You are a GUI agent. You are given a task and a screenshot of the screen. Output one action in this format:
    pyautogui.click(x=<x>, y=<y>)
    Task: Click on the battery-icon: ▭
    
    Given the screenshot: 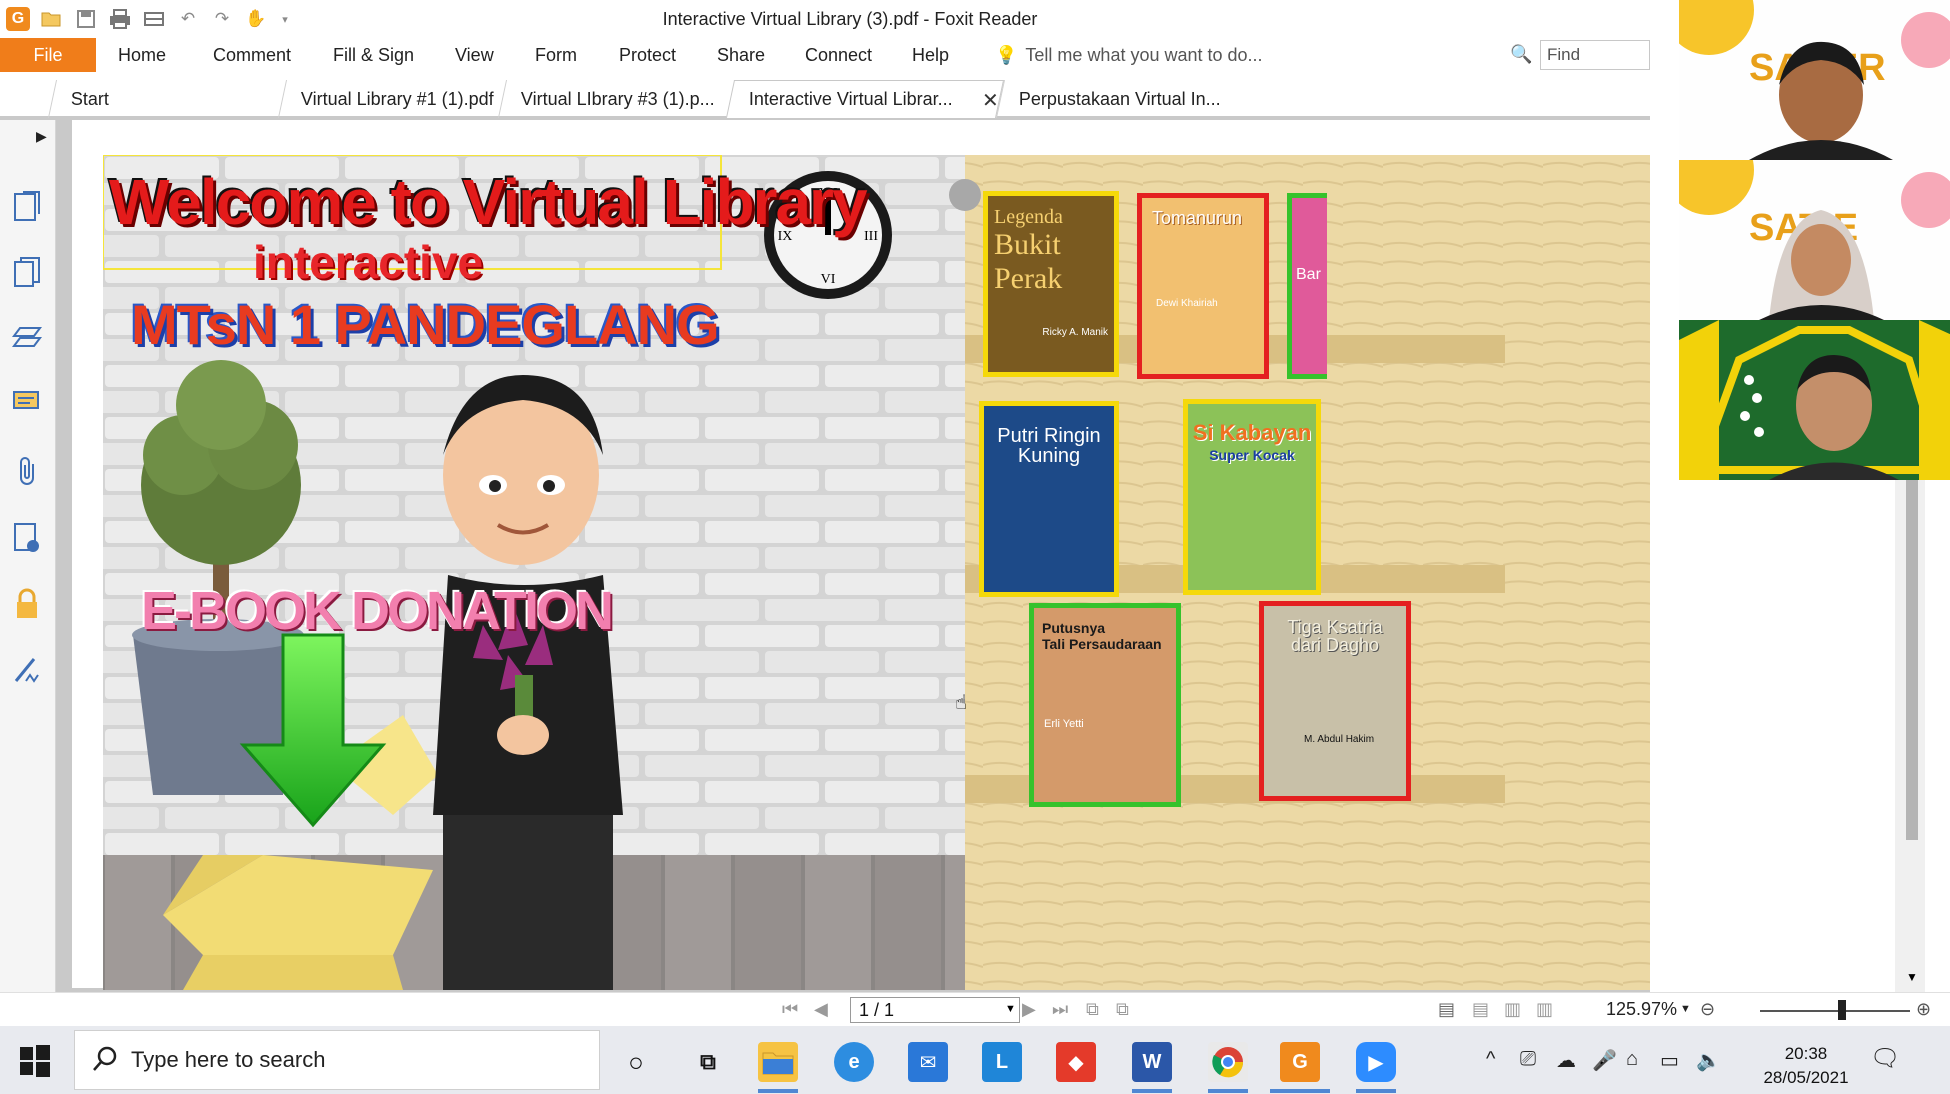 What is the action you would take?
    pyautogui.click(x=1669, y=1060)
    